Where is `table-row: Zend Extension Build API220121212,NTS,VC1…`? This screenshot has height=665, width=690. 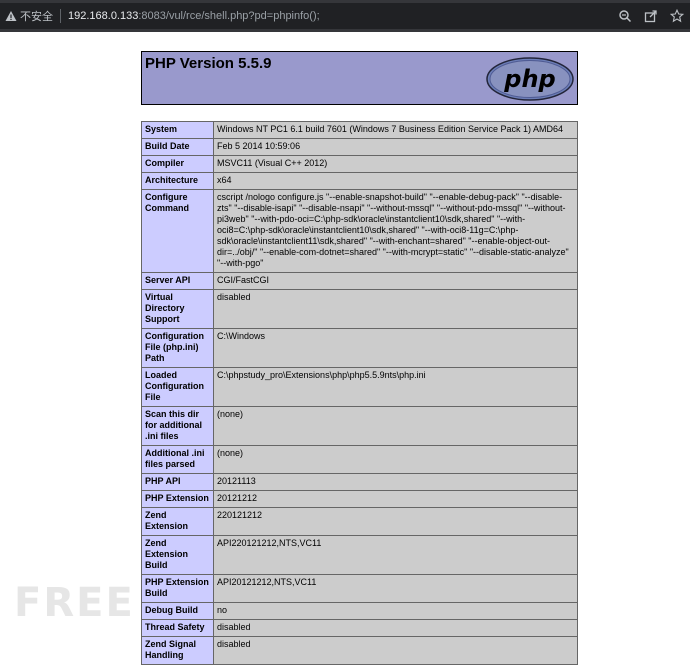 table-row: Zend Extension Build API220121212,NTS,VC1… is located at coordinates (359, 555).